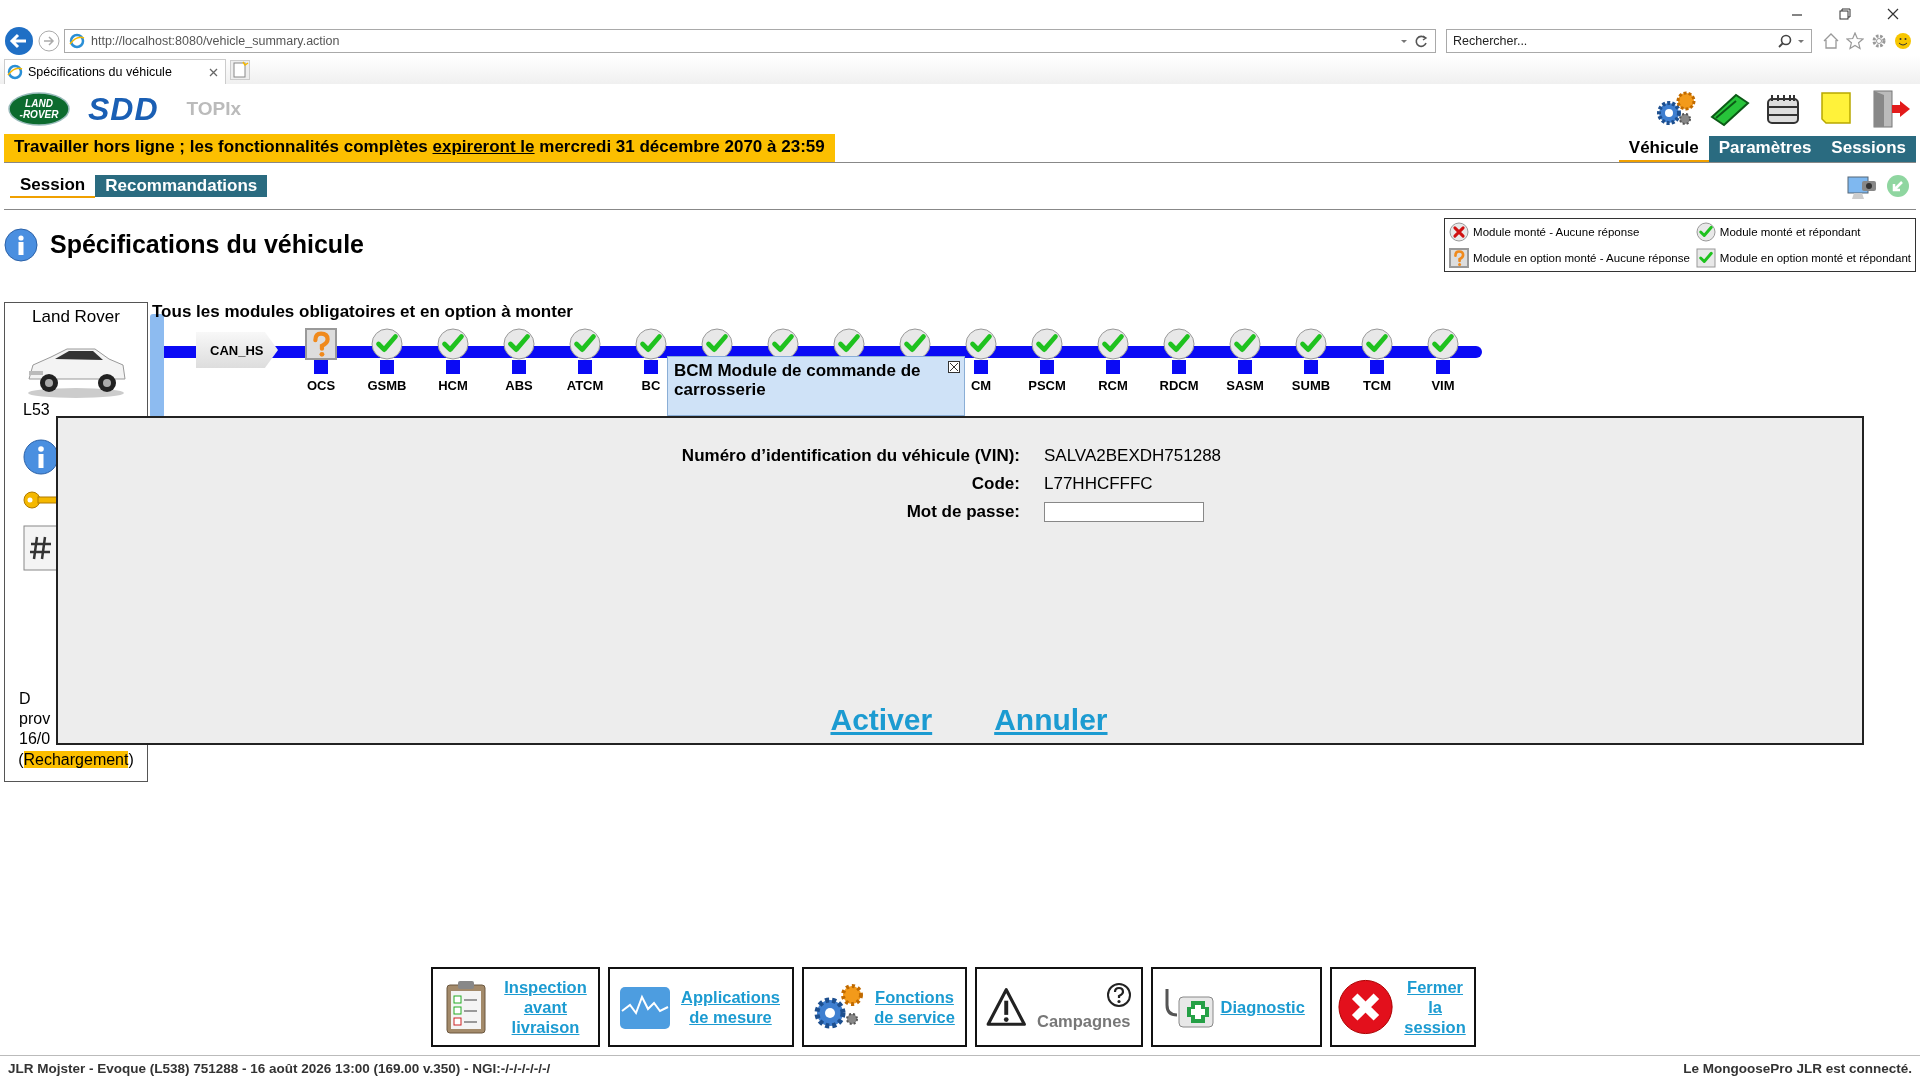 Image resolution: width=1920 pixels, height=1080 pixels. What do you see at coordinates (981, 385) in the screenshot?
I see `module-label: CM` at bounding box center [981, 385].